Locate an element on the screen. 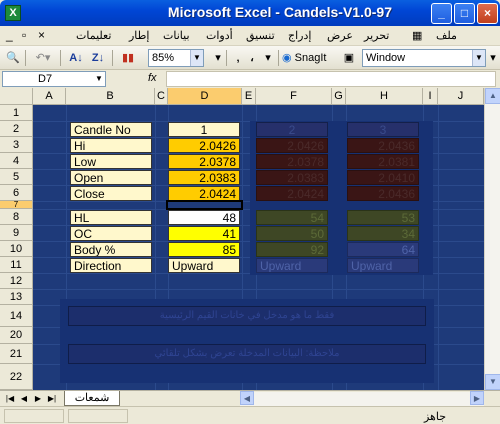 Image resolution: width=500 pixels, height=424 pixels. menu-insert: إدراج is located at coordinates (299, 35).